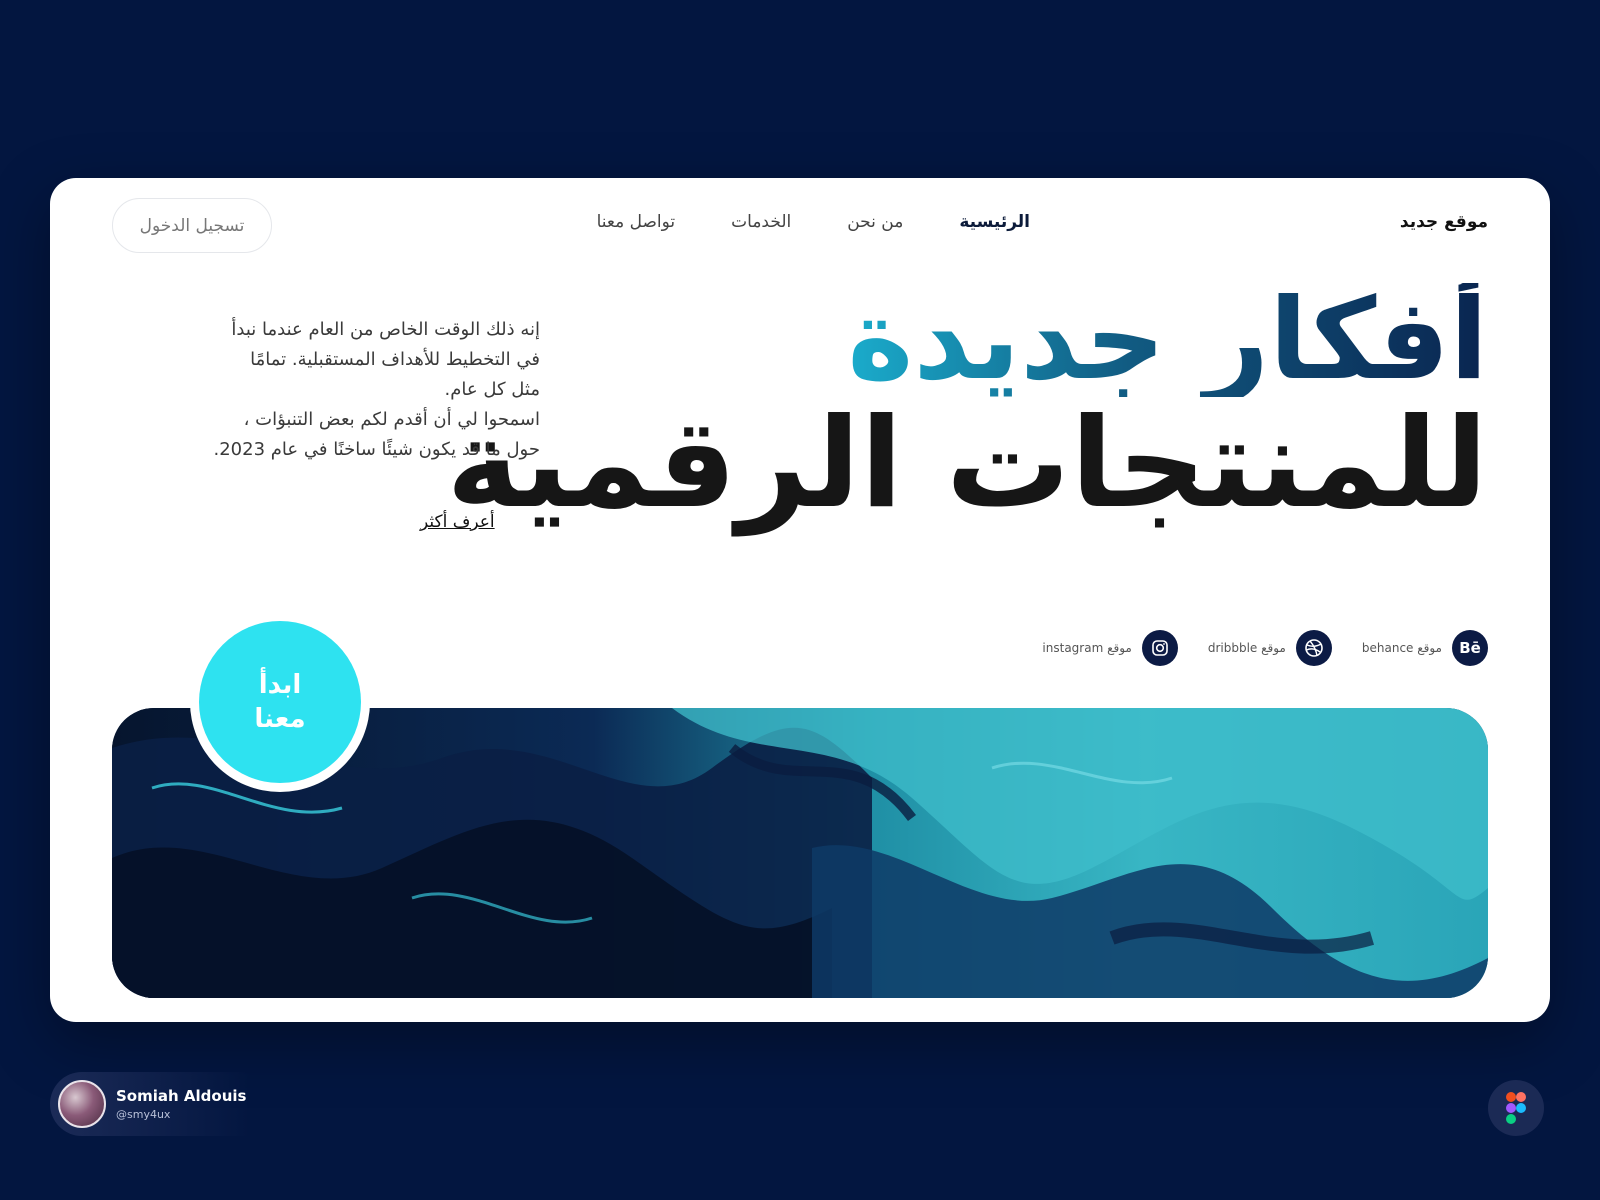 This screenshot has height=1200, width=1600. What do you see at coordinates (391, 419) in the screenshot?
I see `intro-line: اسمحوا لي أن أقدم لكم بعض التنبؤات ،` at bounding box center [391, 419].